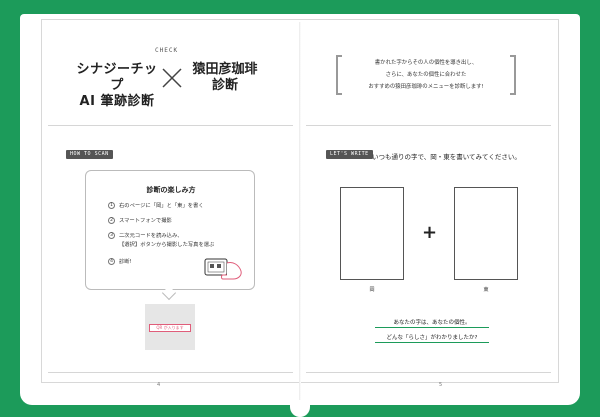  What do you see at coordinates (513, 75) in the screenshot?
I see `quote-bracket-right` at bounding box center [513, 75].